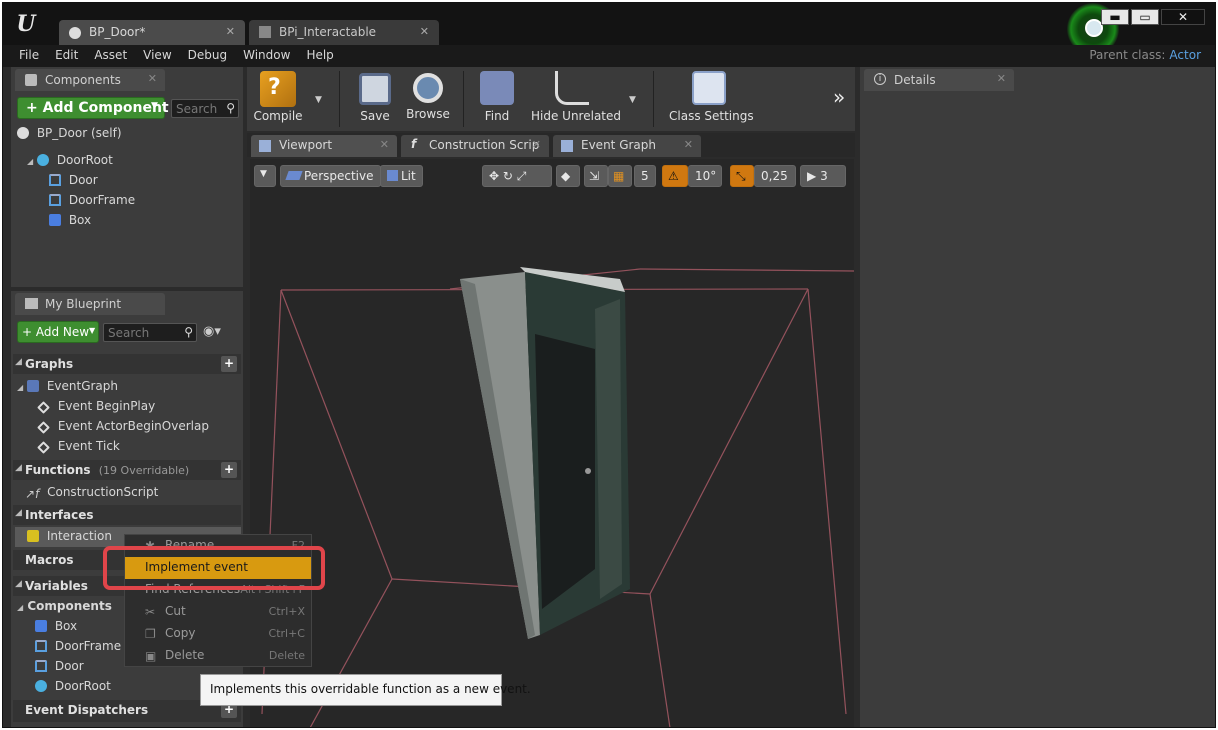 The image size is (1218, 730). I want to click on self-row: BP_Door (self), so click(69, 133).